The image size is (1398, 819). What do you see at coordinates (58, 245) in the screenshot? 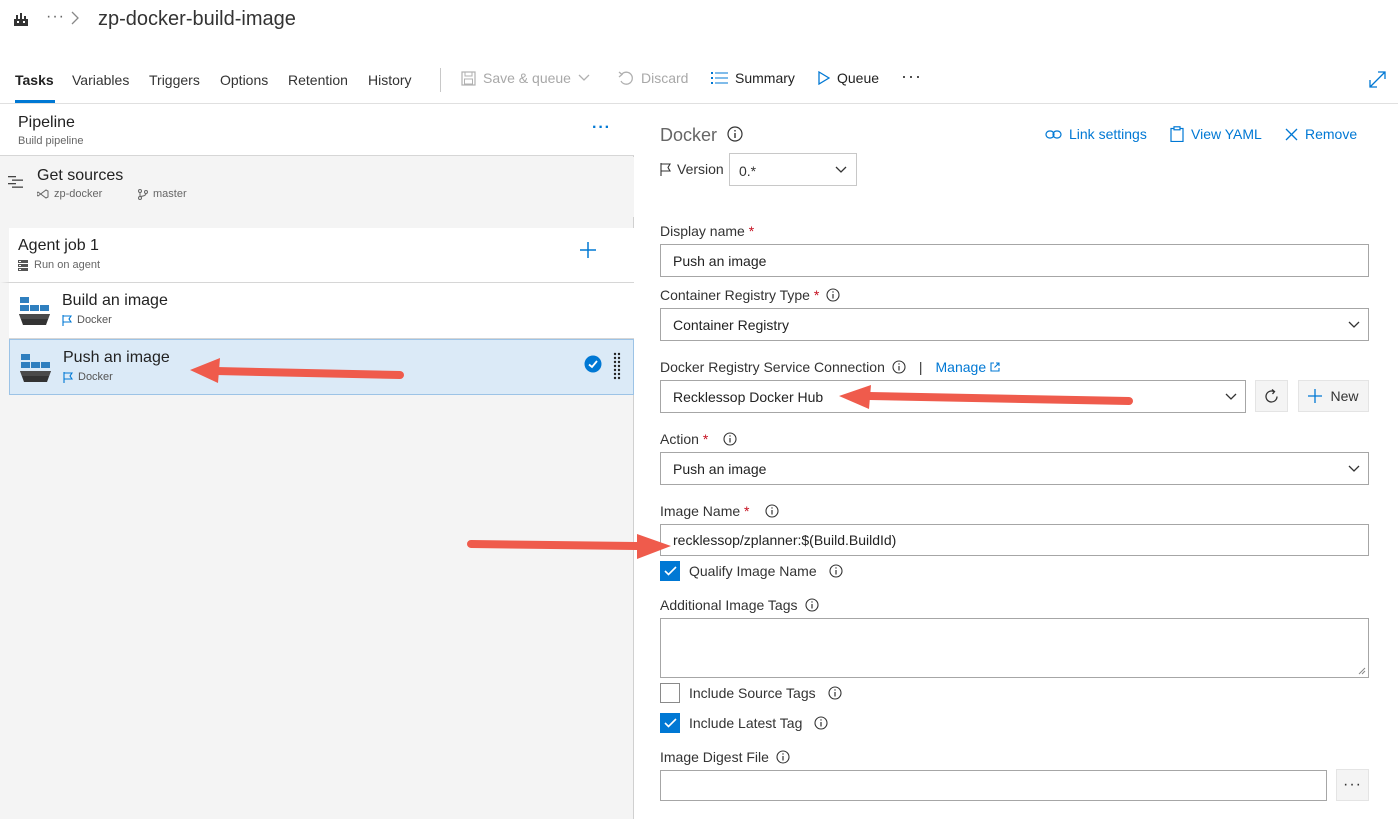
I see `agent-job-title: Agent job 1` at bounding box center [58, 245].